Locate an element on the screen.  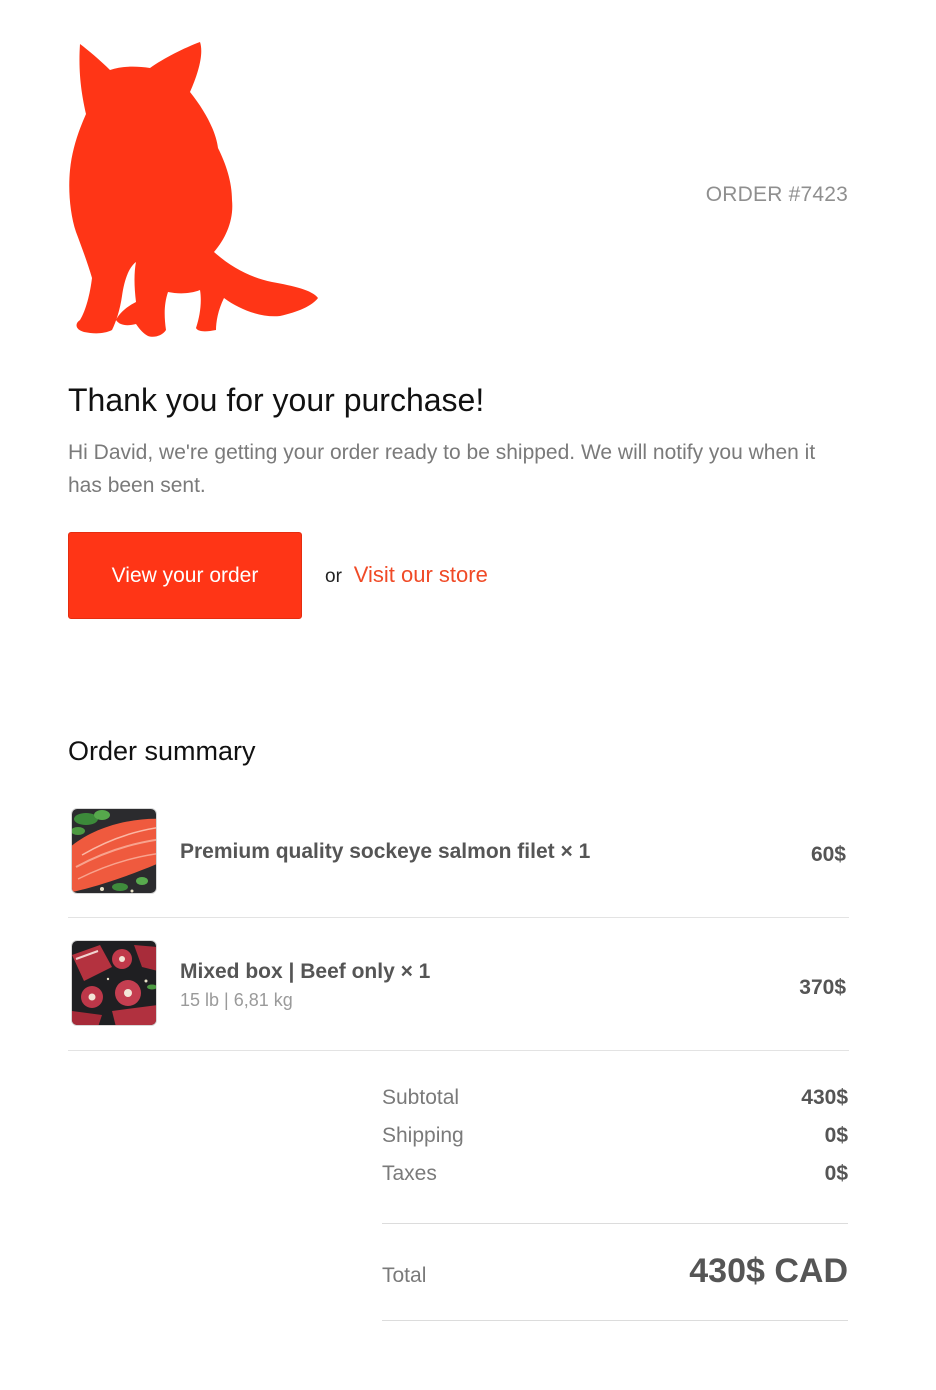
visit-store-link: Visit our store is located at coordinates (421, 574).